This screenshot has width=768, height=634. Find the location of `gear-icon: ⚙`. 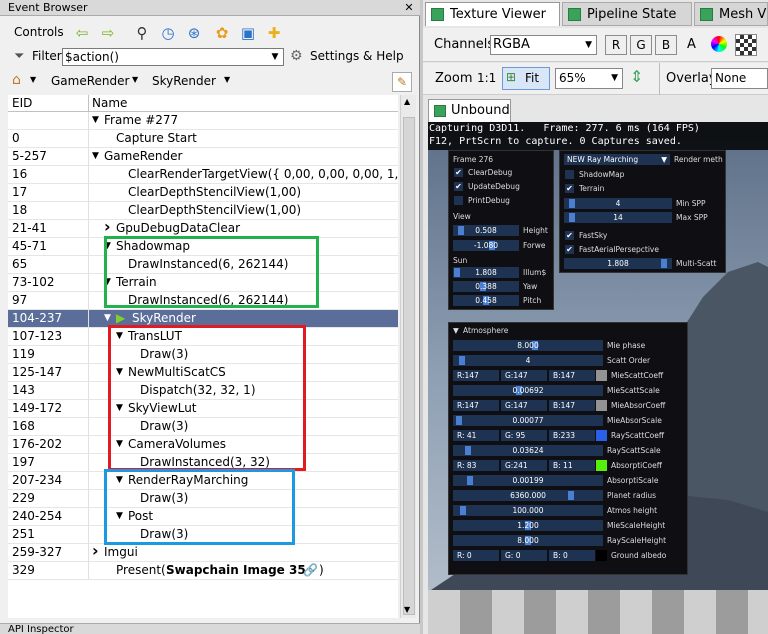

gear-icon: ⚙ is located at coordinates (296, 56).